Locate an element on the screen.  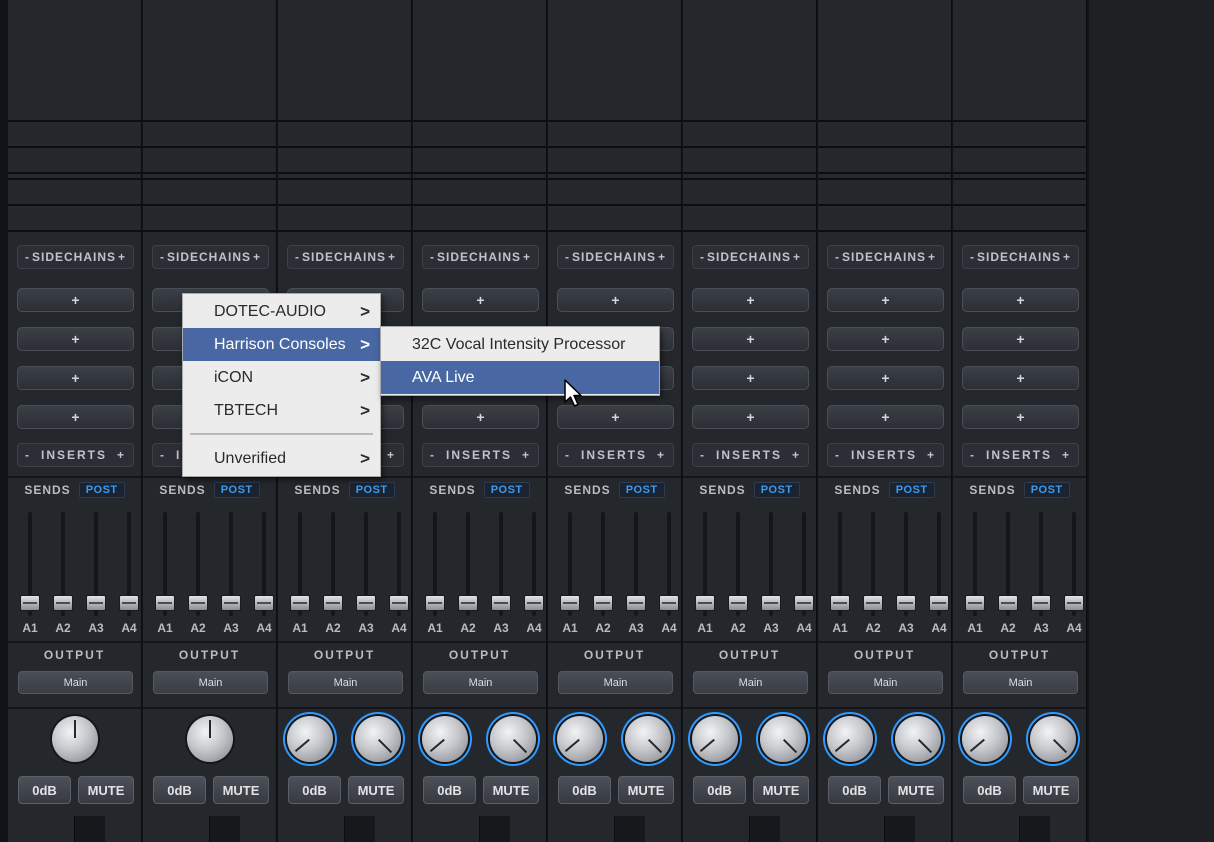
menu-item-unverified: Unverified > is located at coordinates (281, 458).